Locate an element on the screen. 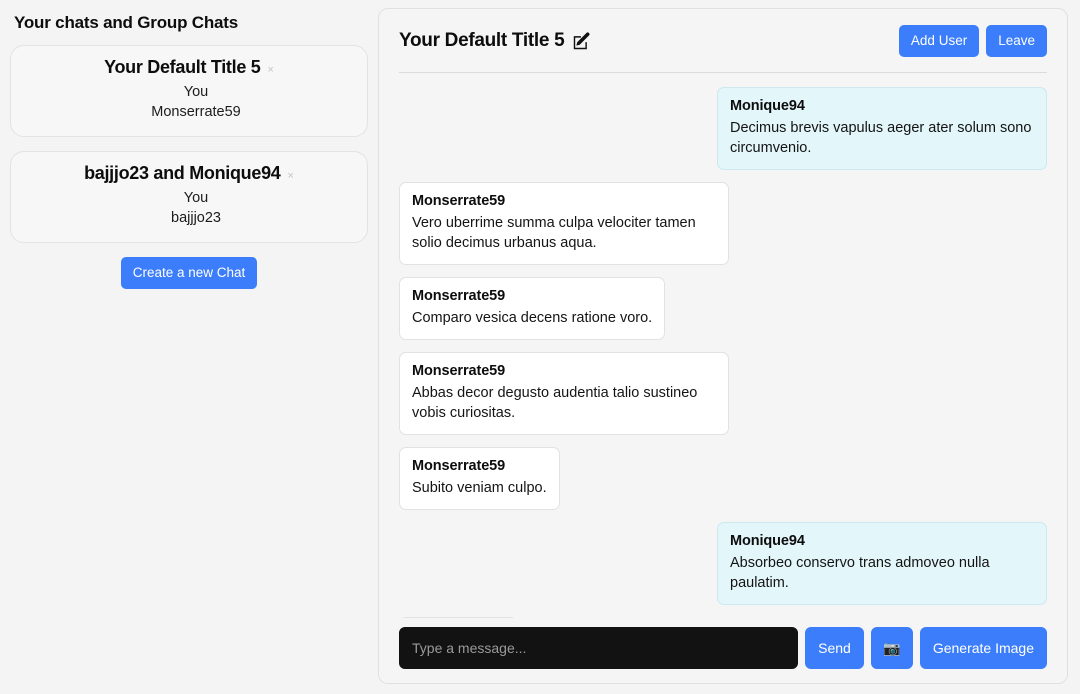 Image resolution: width=1080 pixels, height=694 pixels. chat-header: Your Default Title 5 Add User Leave is located at coordinates (723, 41).